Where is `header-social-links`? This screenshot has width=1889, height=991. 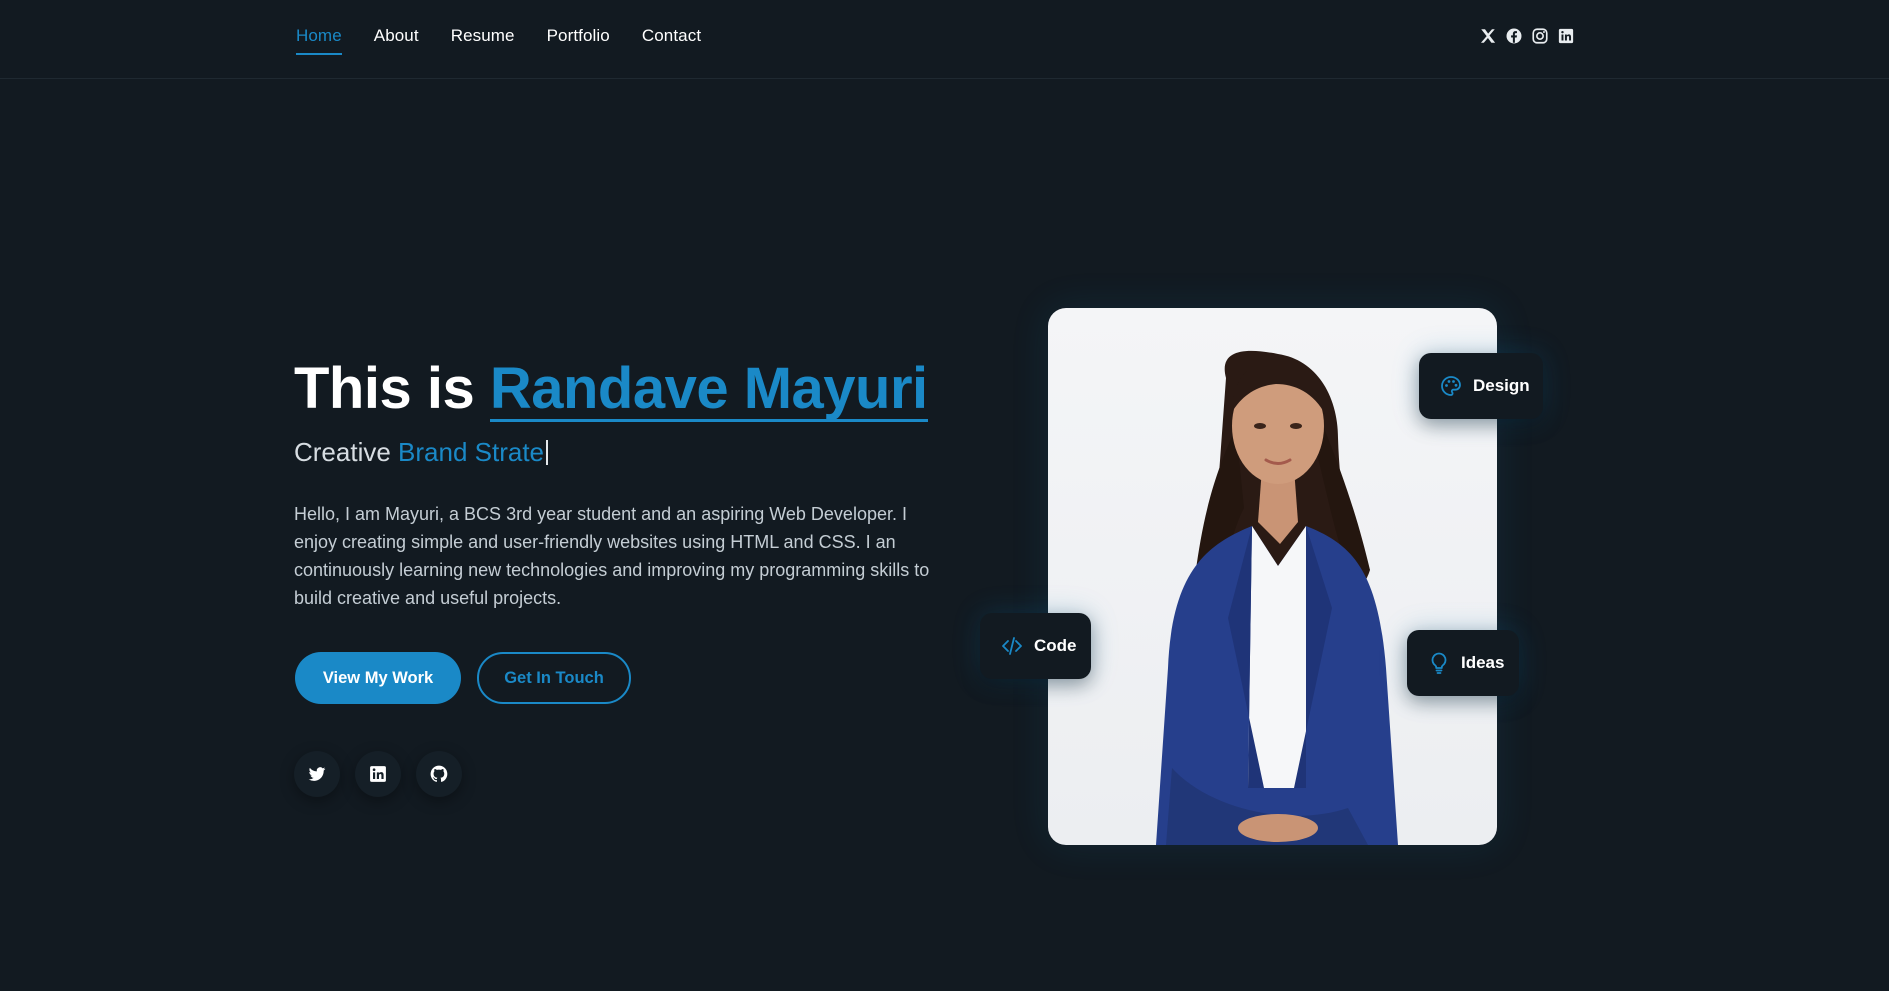
header-social-links is located at coordinates (1527, 36).